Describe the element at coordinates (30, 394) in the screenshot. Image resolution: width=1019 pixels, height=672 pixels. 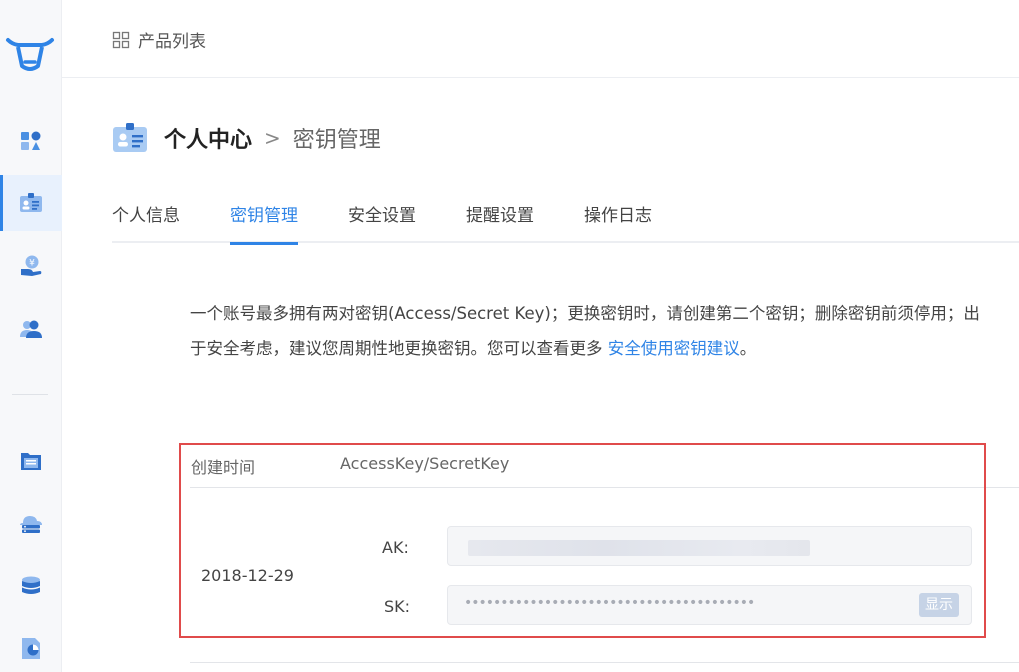
I see `sidebar-divider` at that location.